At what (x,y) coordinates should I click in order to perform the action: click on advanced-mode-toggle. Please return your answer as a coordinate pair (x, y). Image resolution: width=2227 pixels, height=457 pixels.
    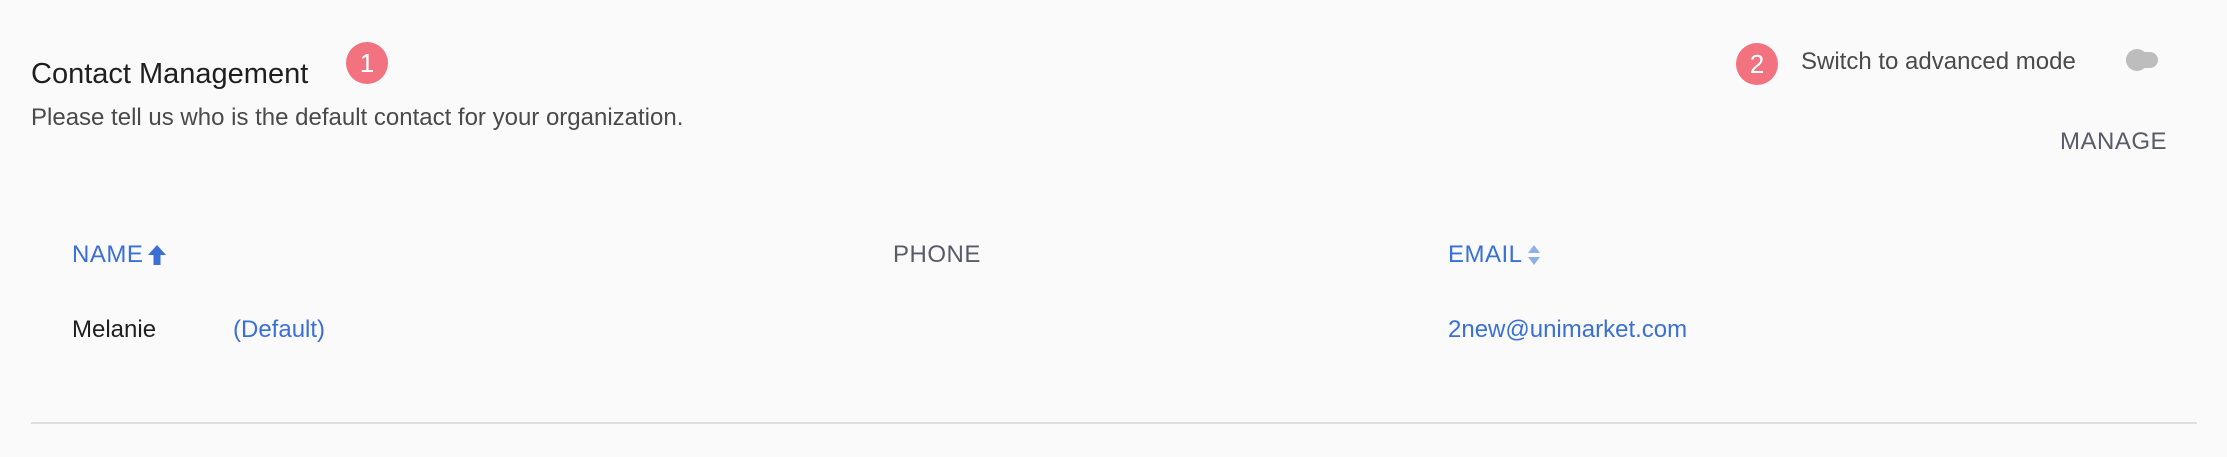
    Looking at the image, I should click on (2143, 59).